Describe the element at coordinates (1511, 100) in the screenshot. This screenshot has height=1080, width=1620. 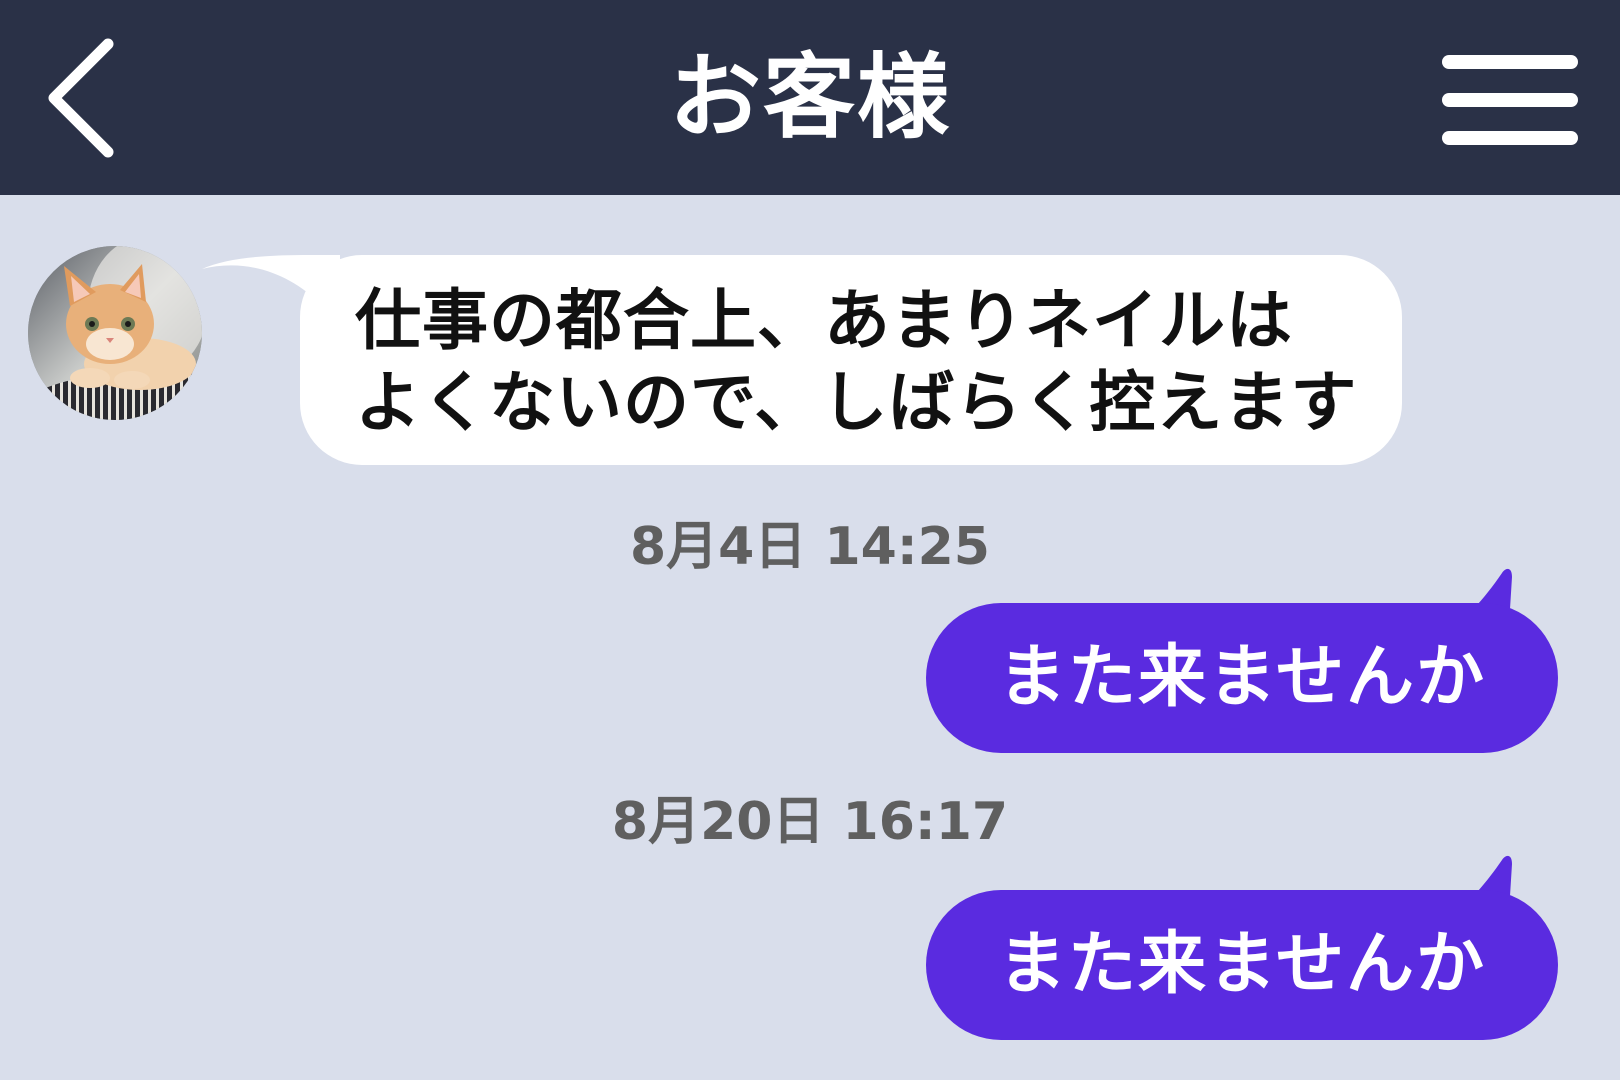
I see `menu-button` at that location.